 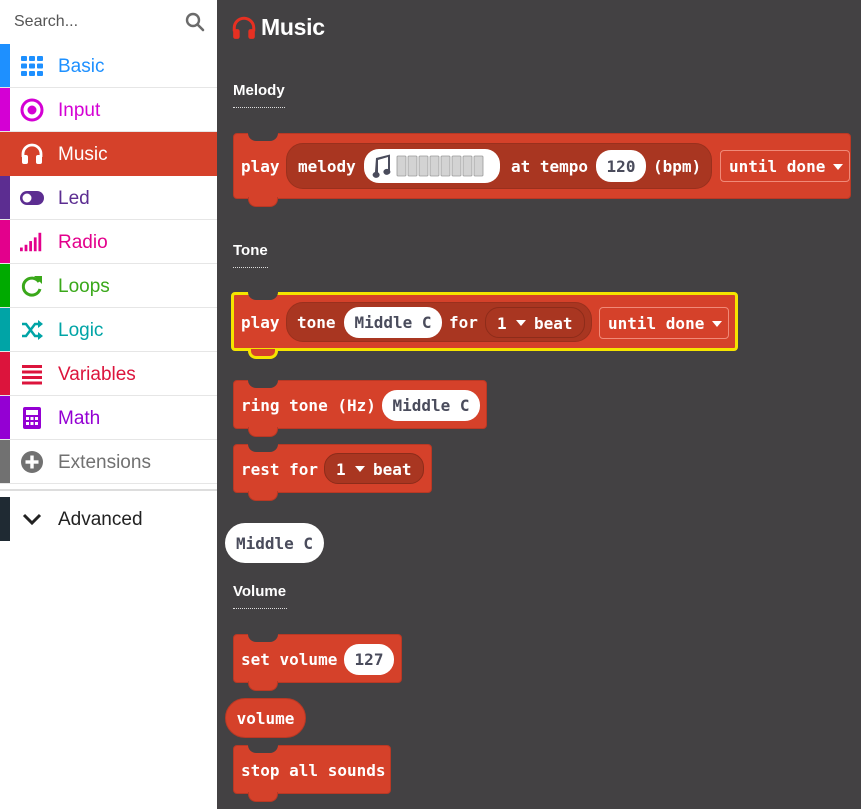 I want to click on category-label: Input, so click(x=79, y=110).